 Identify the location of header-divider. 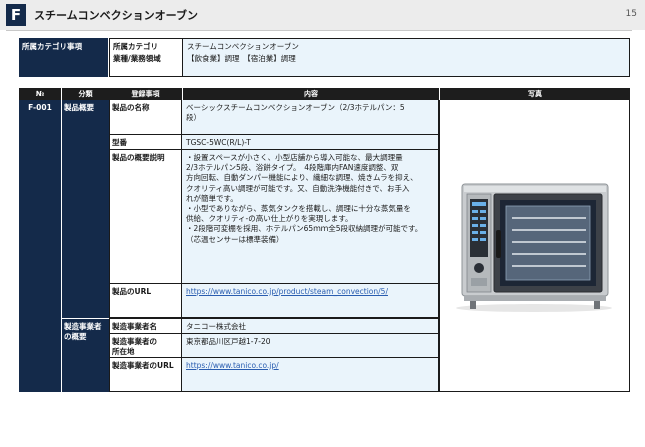
(319, 30).